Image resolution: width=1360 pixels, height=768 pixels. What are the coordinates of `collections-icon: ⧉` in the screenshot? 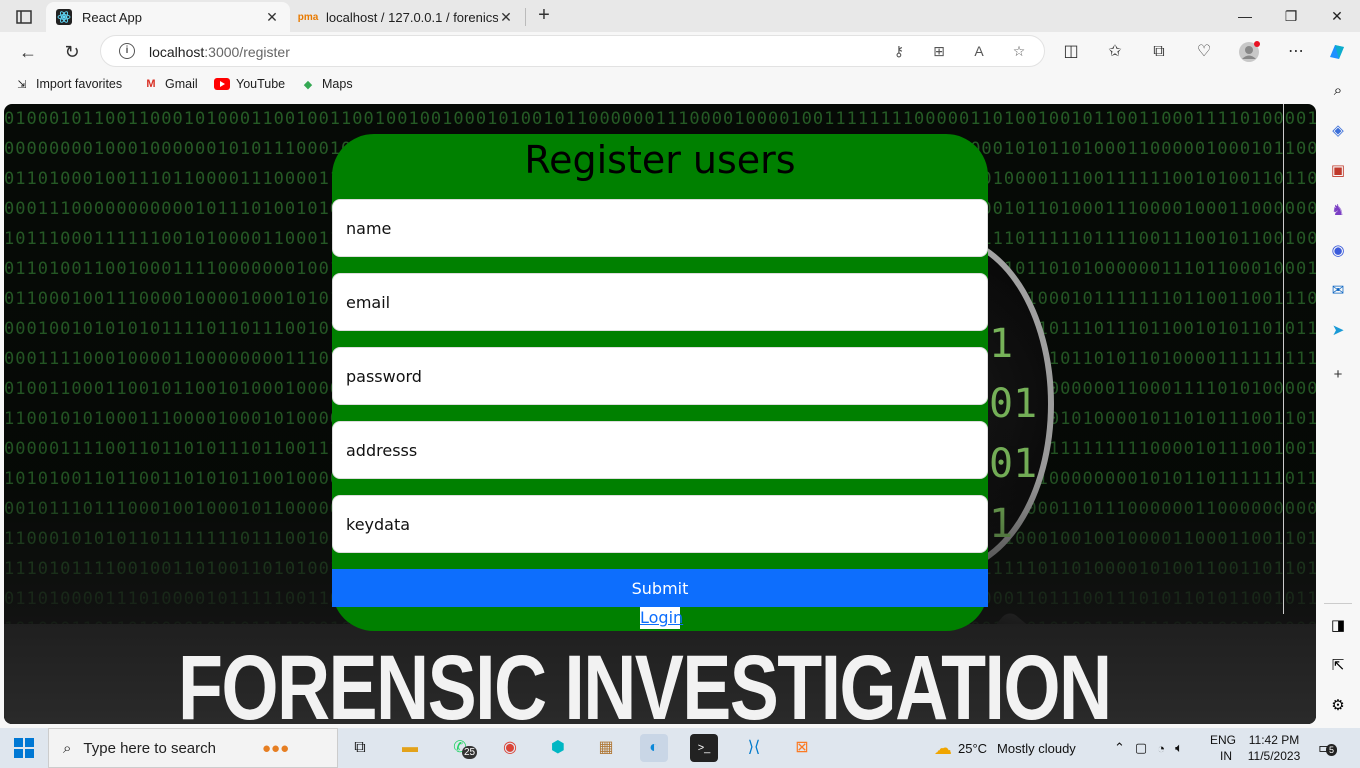 It's located at (1159, 52).